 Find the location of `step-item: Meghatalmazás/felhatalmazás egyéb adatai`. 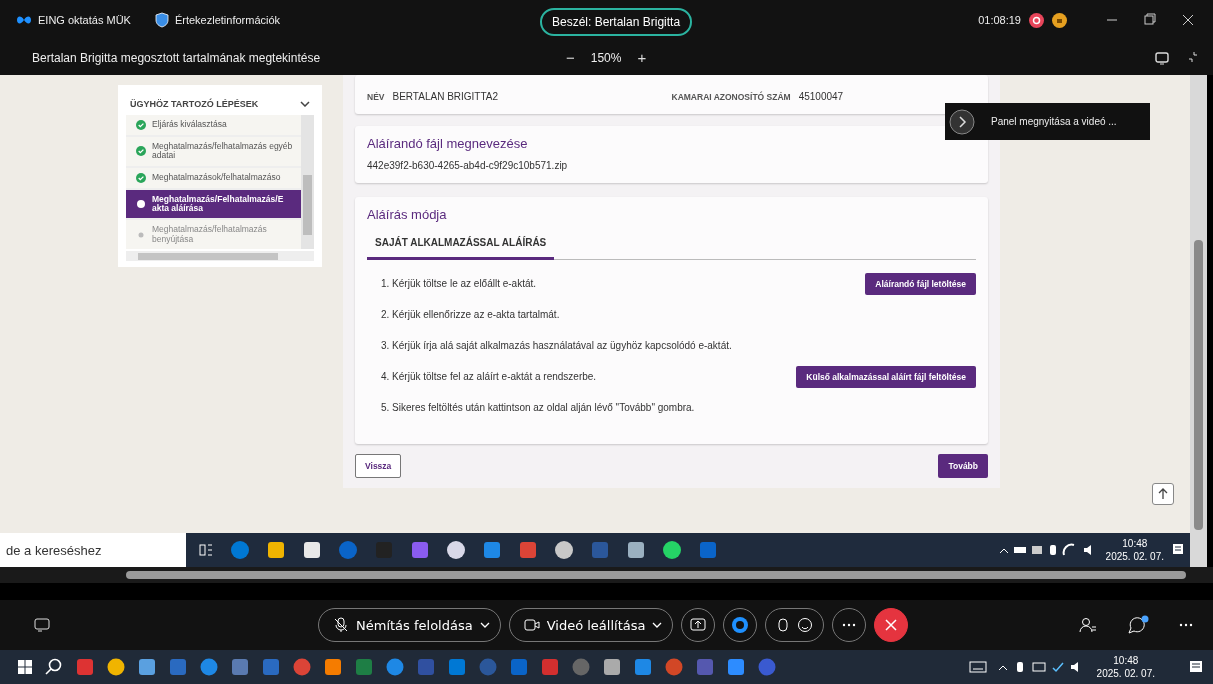

step-item: Meghatalmazás/felhatalmazás egyéb adatai is located at coordinates (213, 151).